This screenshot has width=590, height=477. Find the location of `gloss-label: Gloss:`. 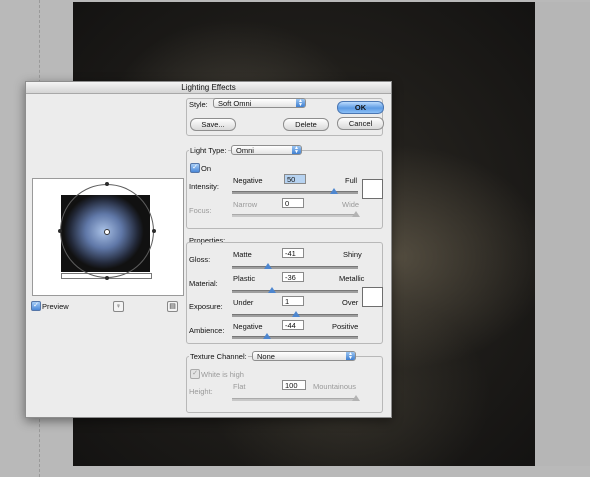

gloss-label: Gloss: is located at coordinates (200, 259).